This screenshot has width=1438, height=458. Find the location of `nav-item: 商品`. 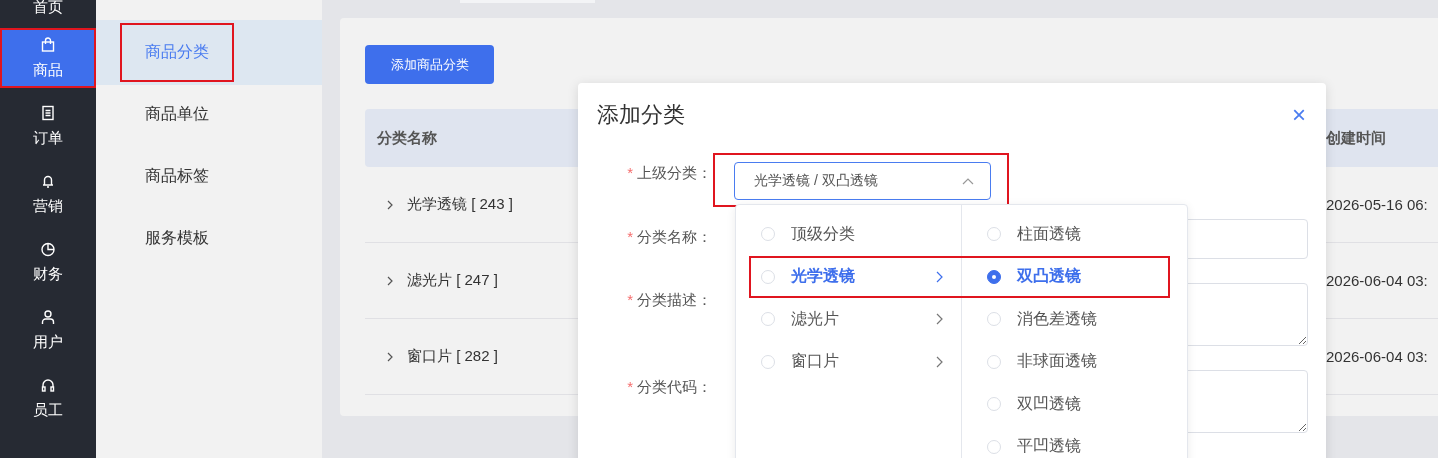

nav-item: 商品 is located at coordinates (48, 58).